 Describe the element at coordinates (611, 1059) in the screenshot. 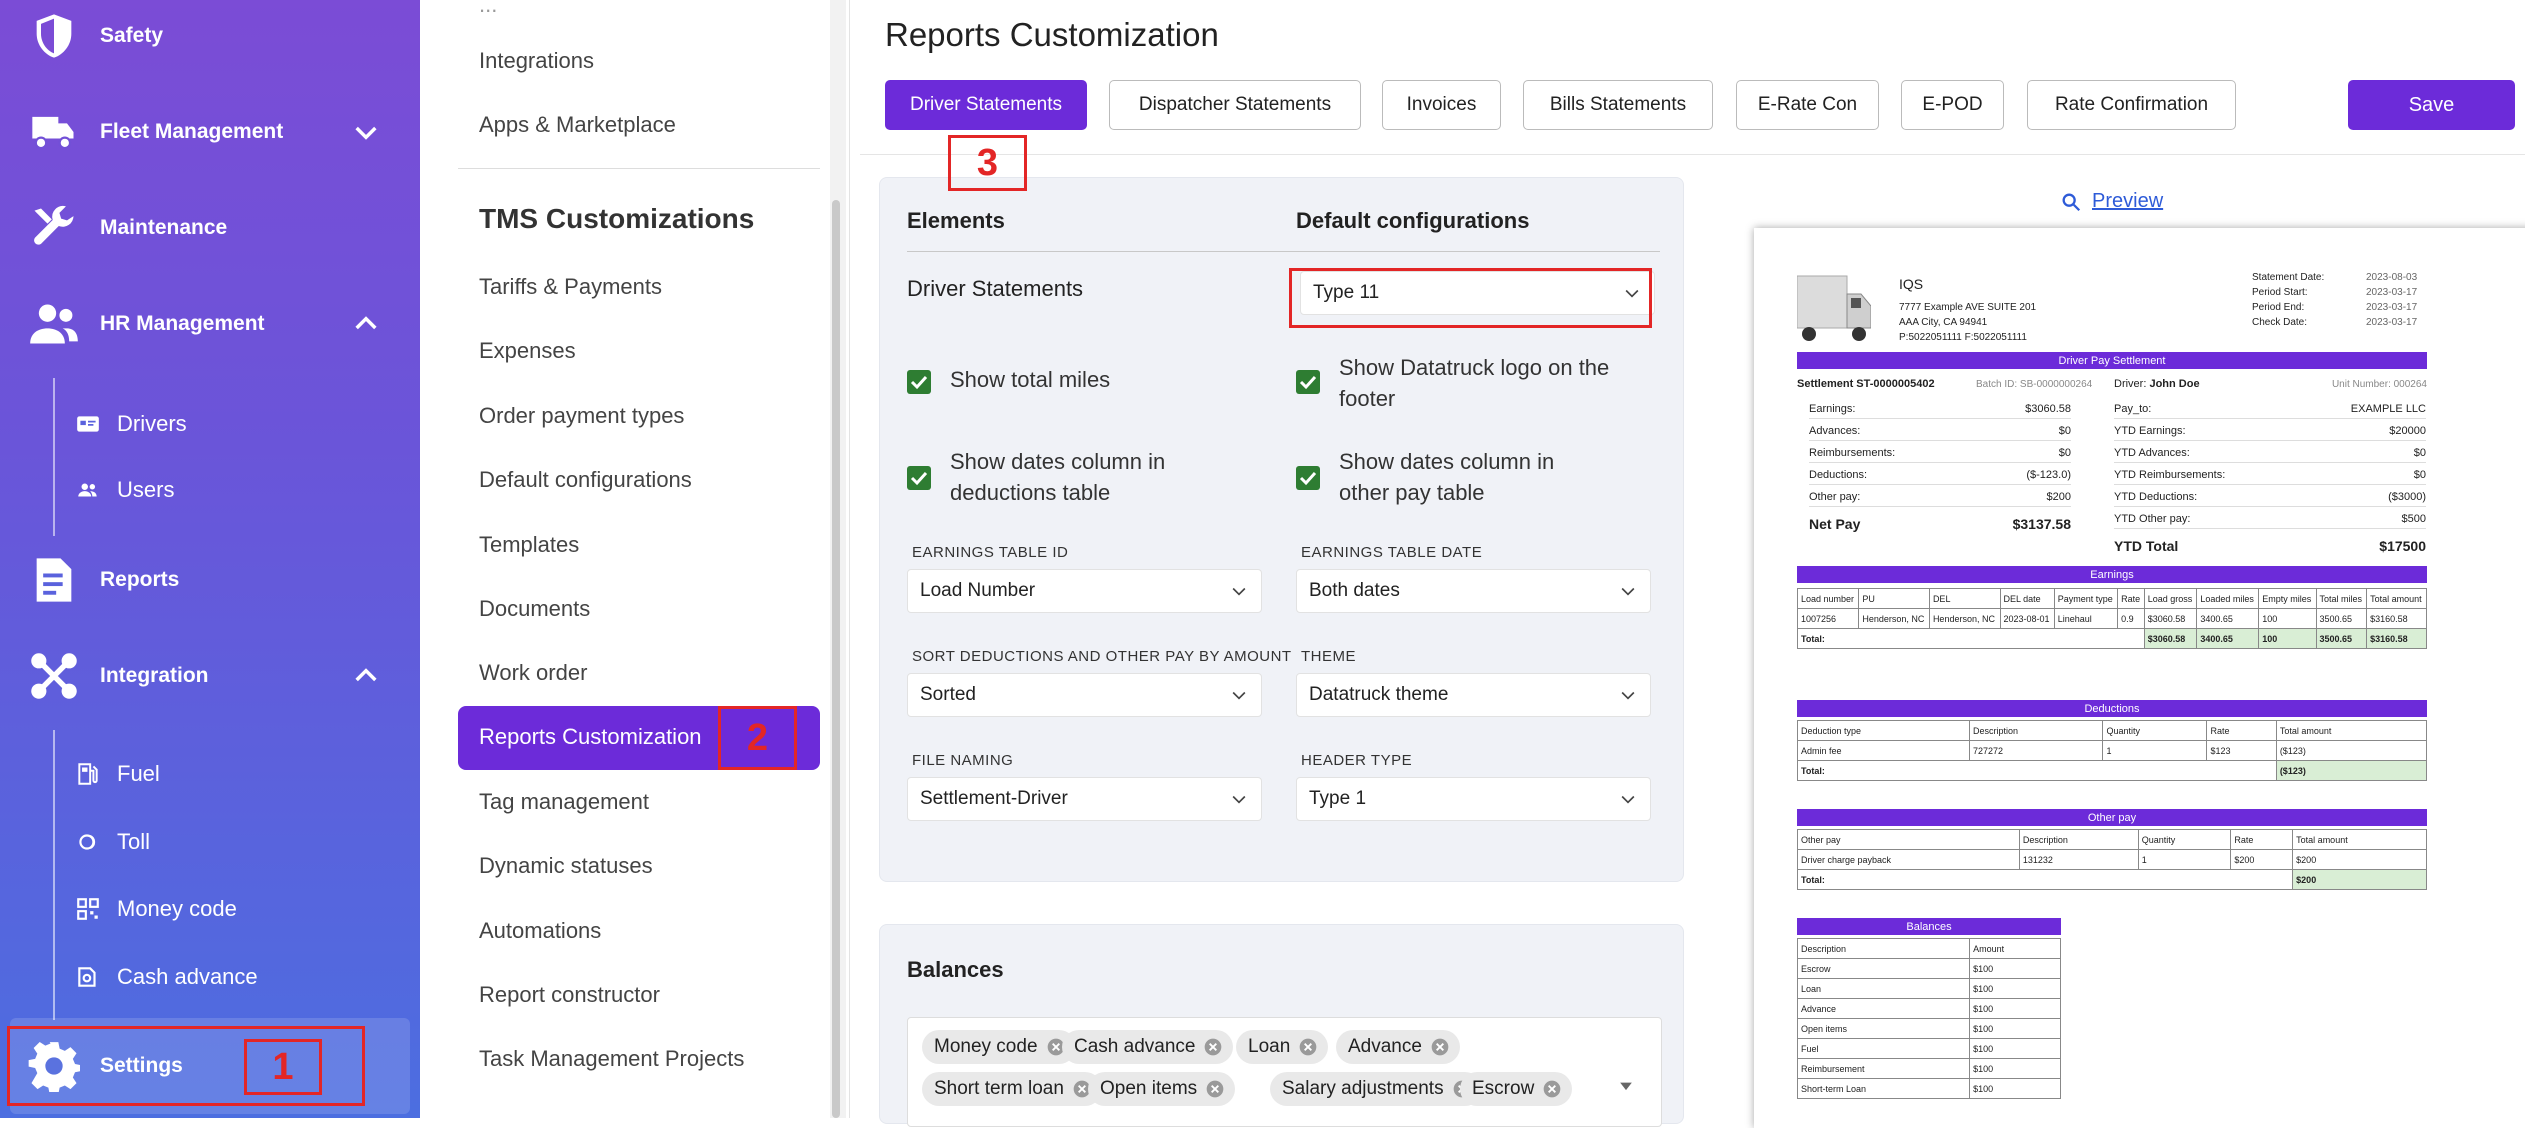

I see `settings-nav-item: Task Management Projects` at that location.